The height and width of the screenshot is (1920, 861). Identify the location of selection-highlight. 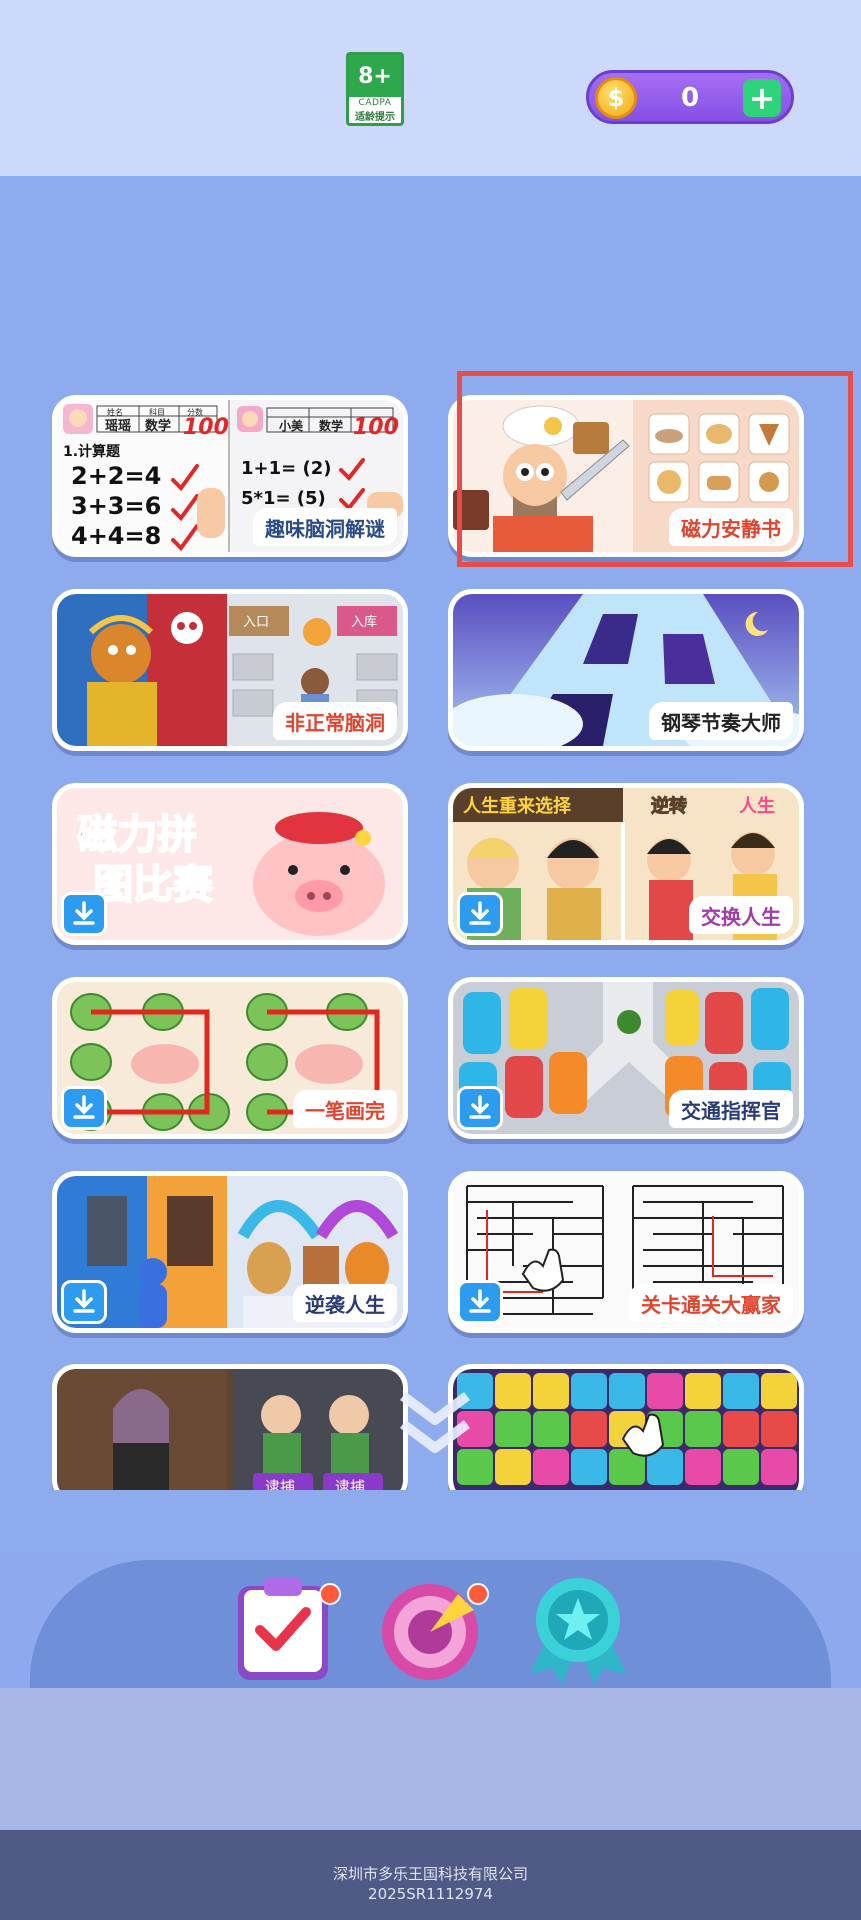
(655, 469).